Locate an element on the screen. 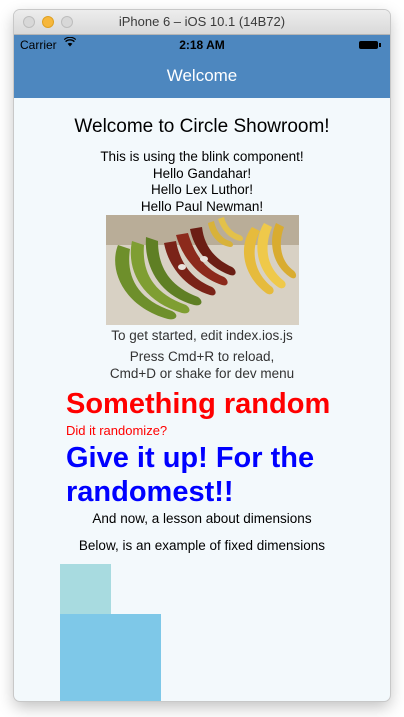 The image size is (404, 717). random-title: Something random is located at coordinates (198, 404).